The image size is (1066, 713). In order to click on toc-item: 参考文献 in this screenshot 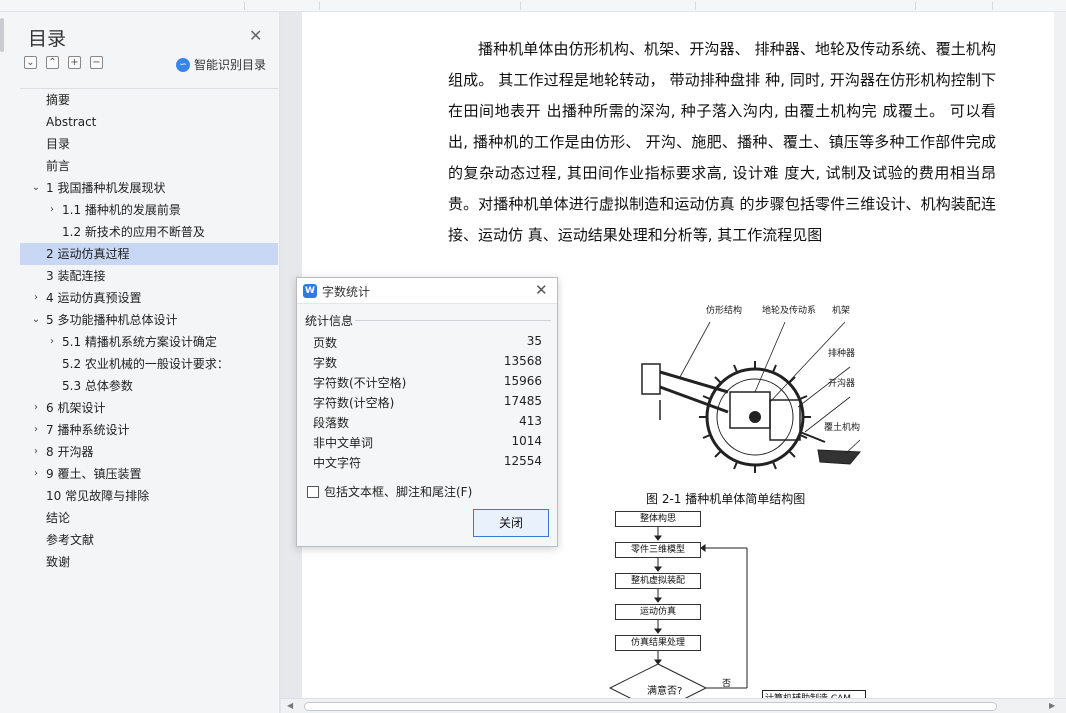, I will do `click(149, 540)`.